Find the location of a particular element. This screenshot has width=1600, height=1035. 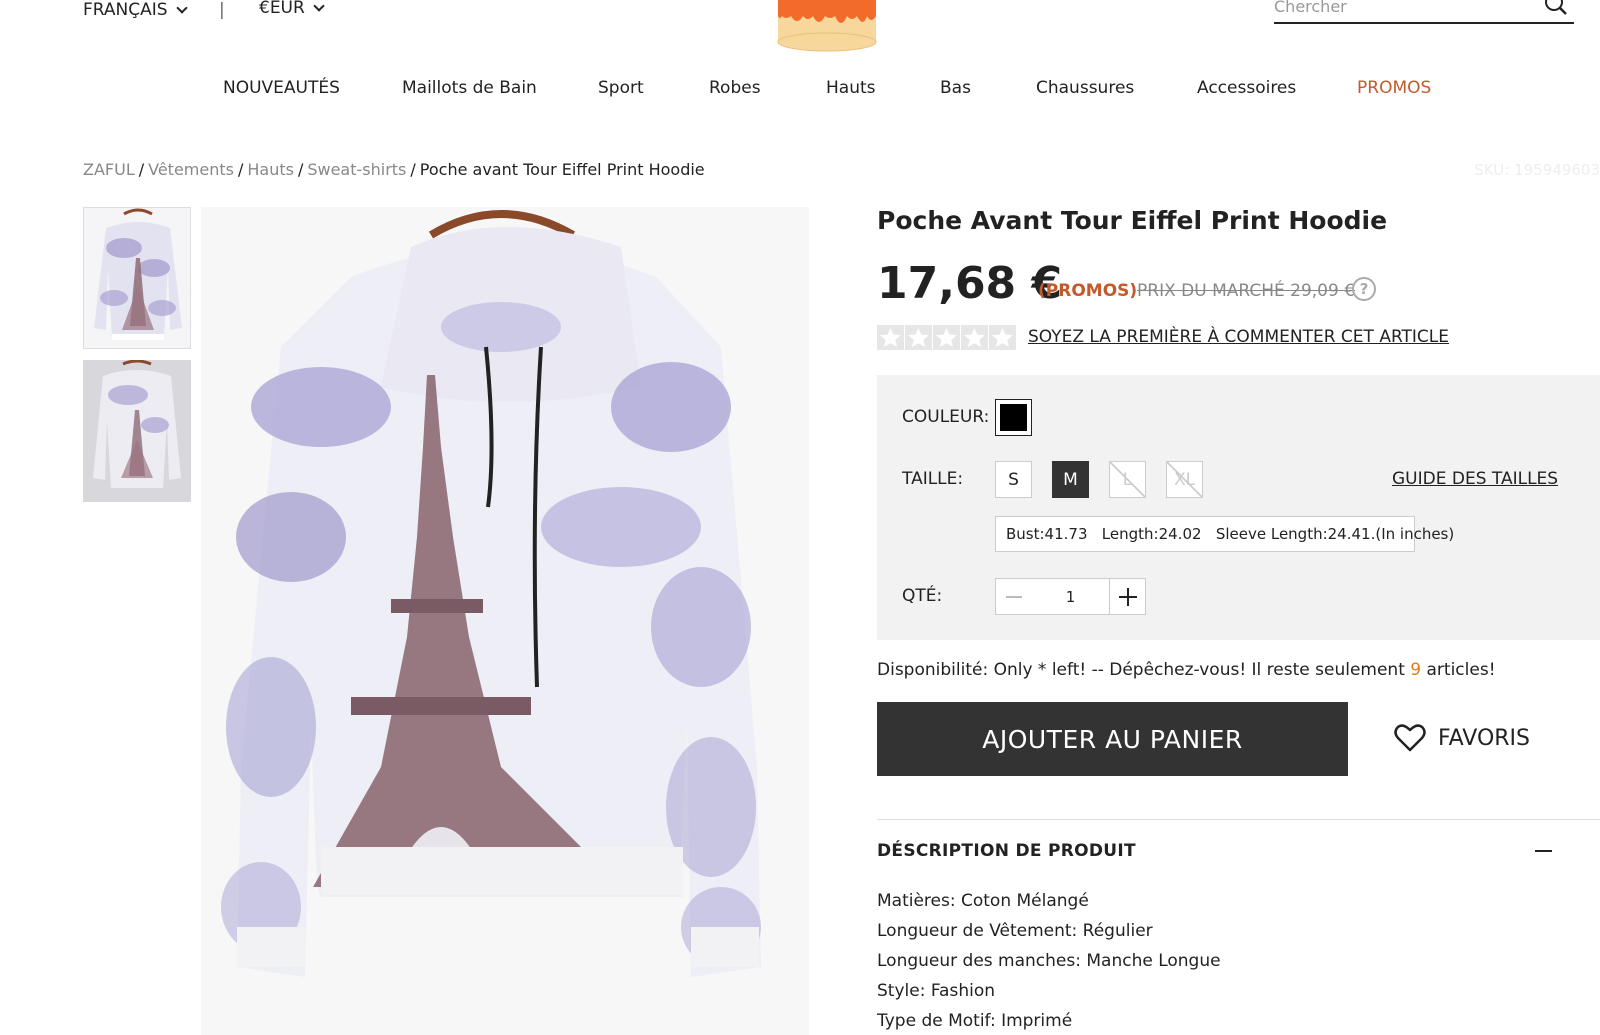

breadcrumb-link: Sweat-shirts is located at coordinates (356, 169).